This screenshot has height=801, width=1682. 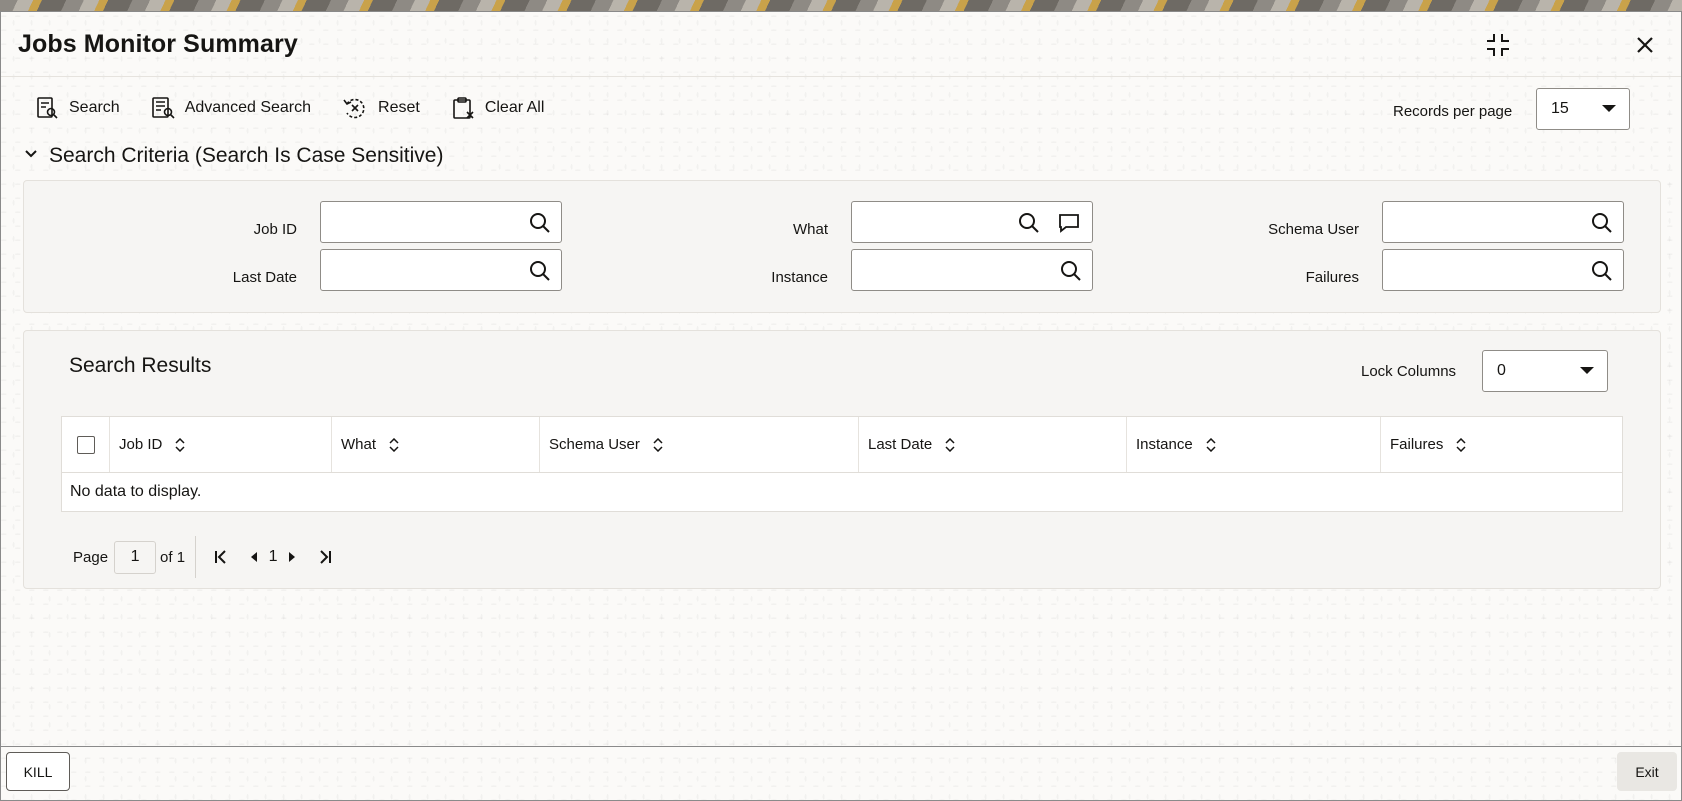 I want to click on title-divider, so click(x=841, y=76).